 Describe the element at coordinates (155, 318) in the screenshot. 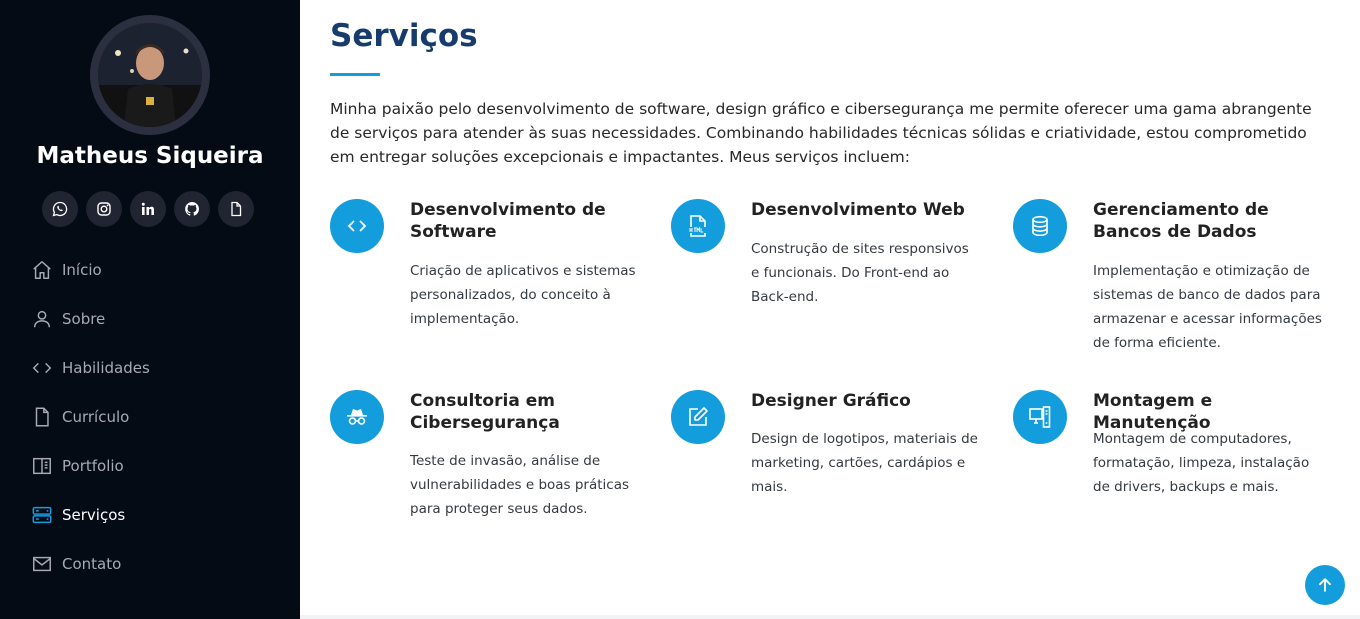

I see `nav-item-sobre: Sobre` at that location.